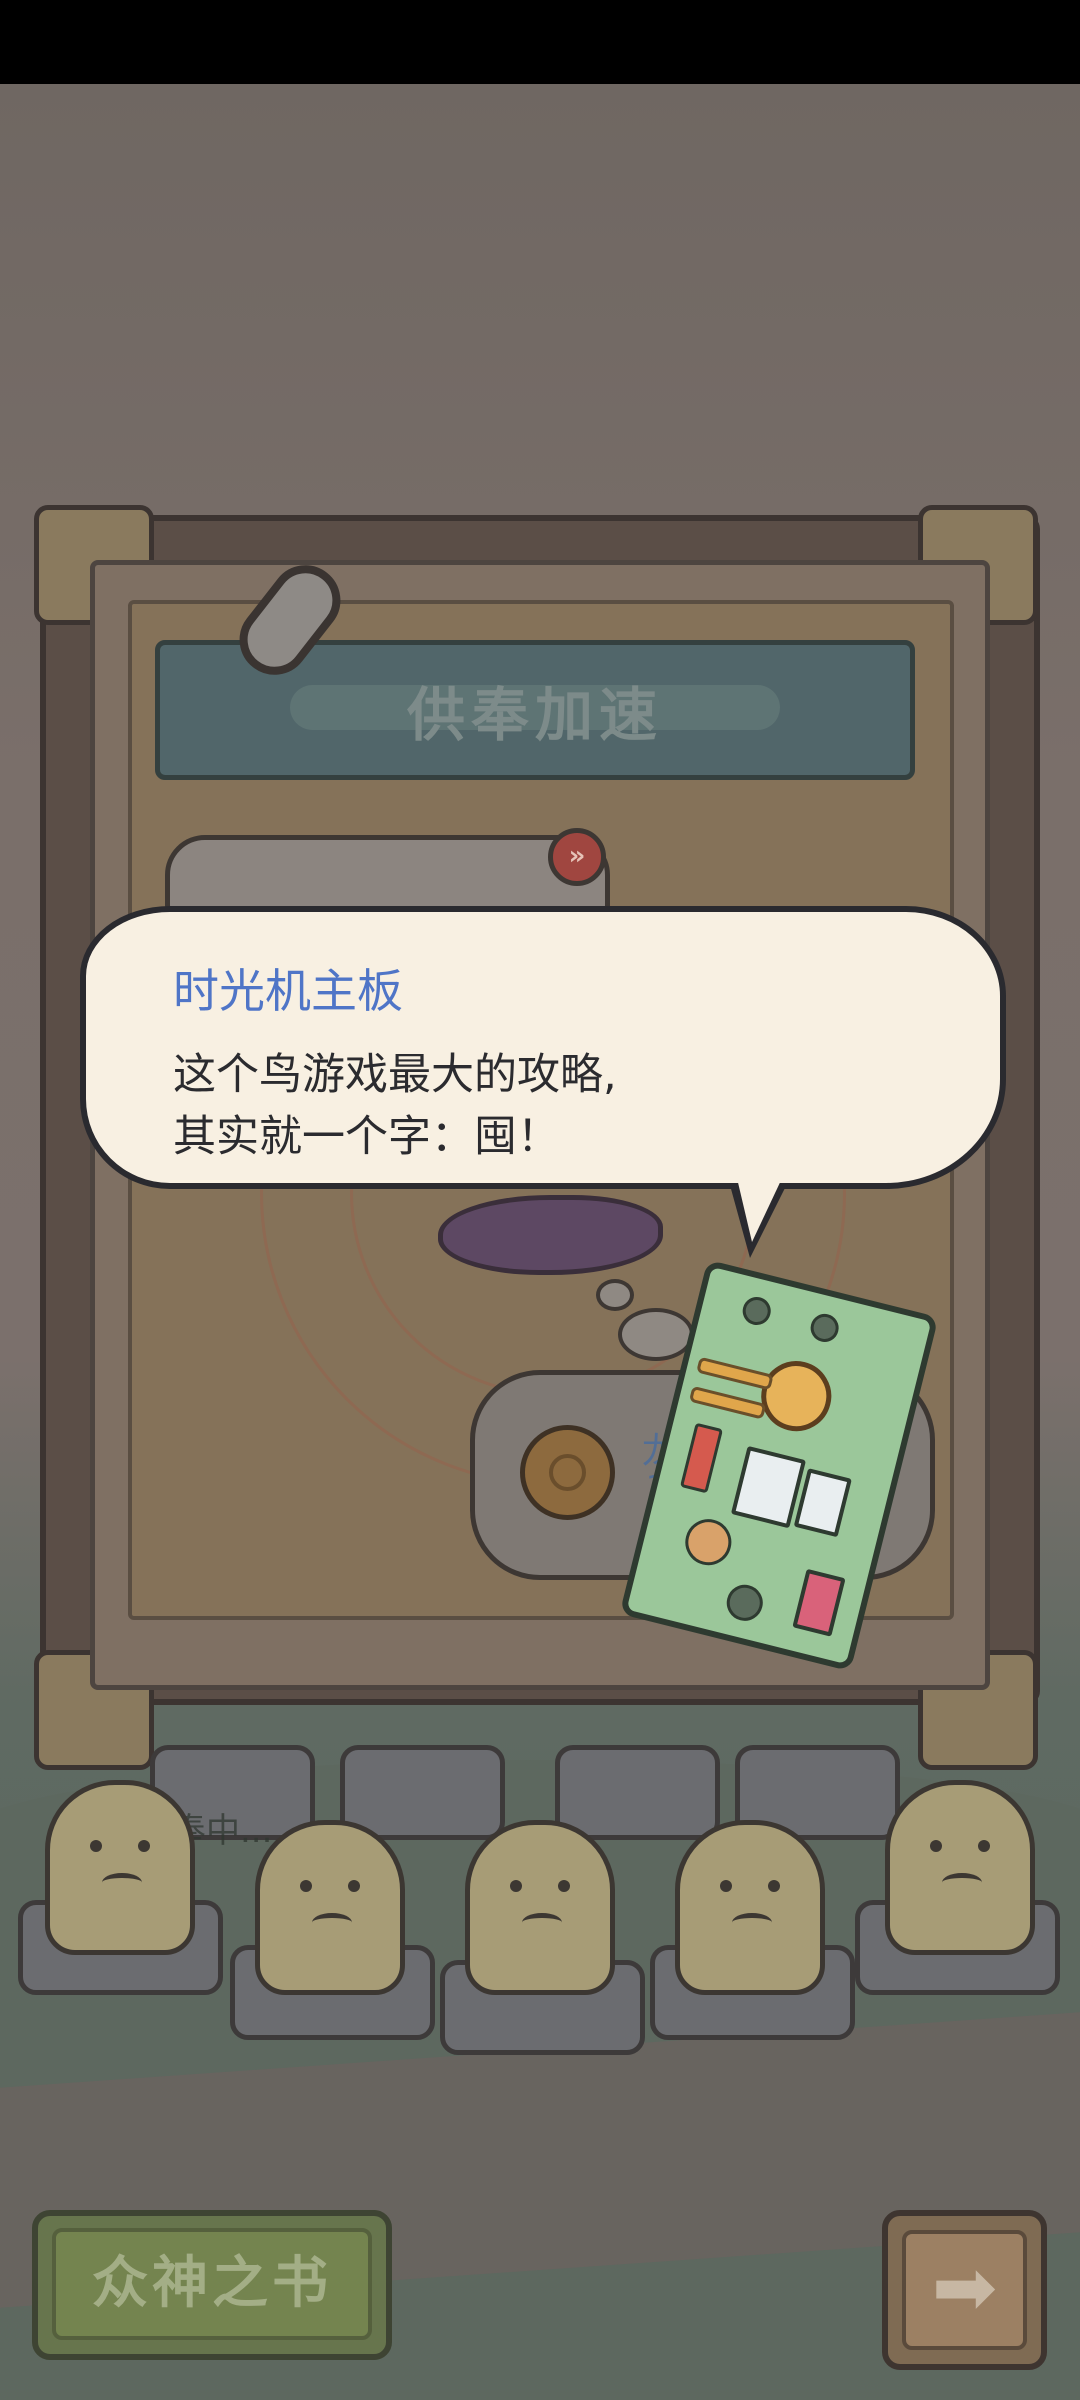 The image size is (1080, 2400). What do you see at coordinates (796, 1396) in the screenshot?
I see `pcb-dial` at bounding box center [796, 1396].